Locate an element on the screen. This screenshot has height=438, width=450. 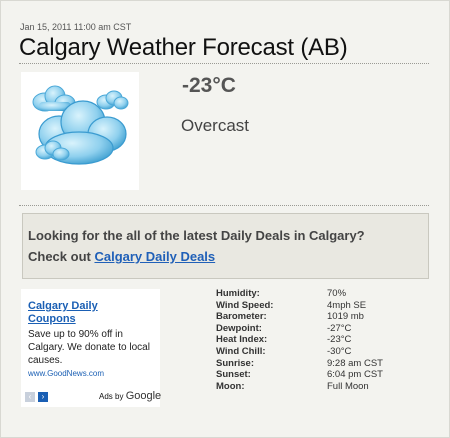
stat-value: 4mph SE is located at coordinates (347, 305).